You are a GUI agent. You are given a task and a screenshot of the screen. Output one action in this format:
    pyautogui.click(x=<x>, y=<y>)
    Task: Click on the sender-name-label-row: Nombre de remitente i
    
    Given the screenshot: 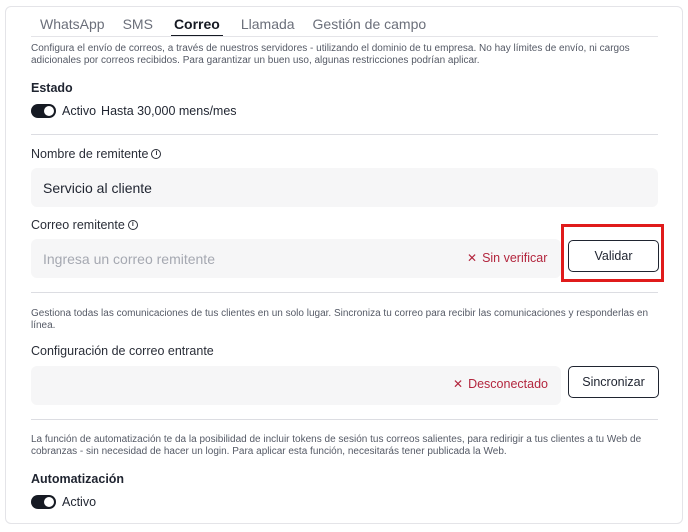 What is the action you would take?
    pyautogui.click(x=96, y=154)
    